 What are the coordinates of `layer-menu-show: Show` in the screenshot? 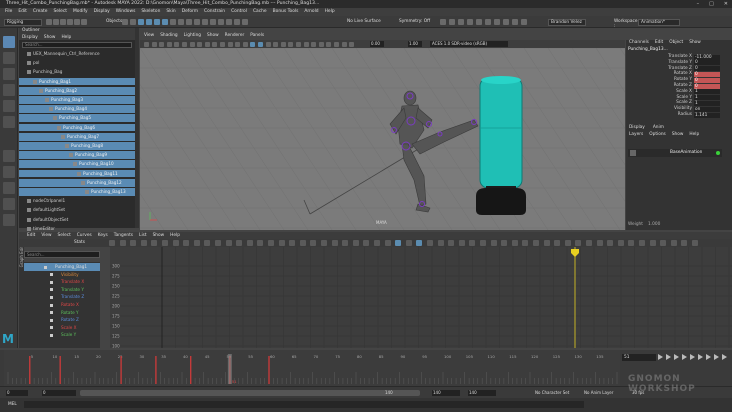 It's located at (678, 134).